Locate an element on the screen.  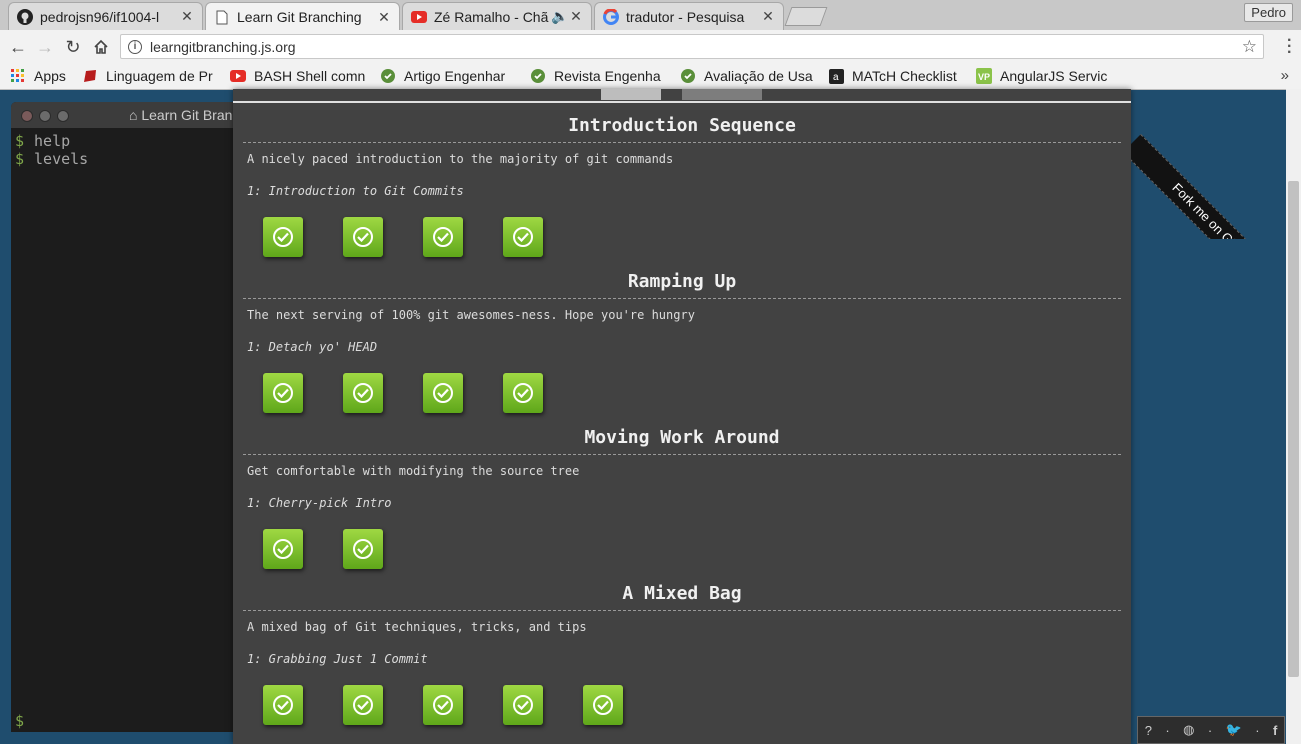
terminal-title: ⌂ Learn Git Bran is located at coordinates (180, 115).